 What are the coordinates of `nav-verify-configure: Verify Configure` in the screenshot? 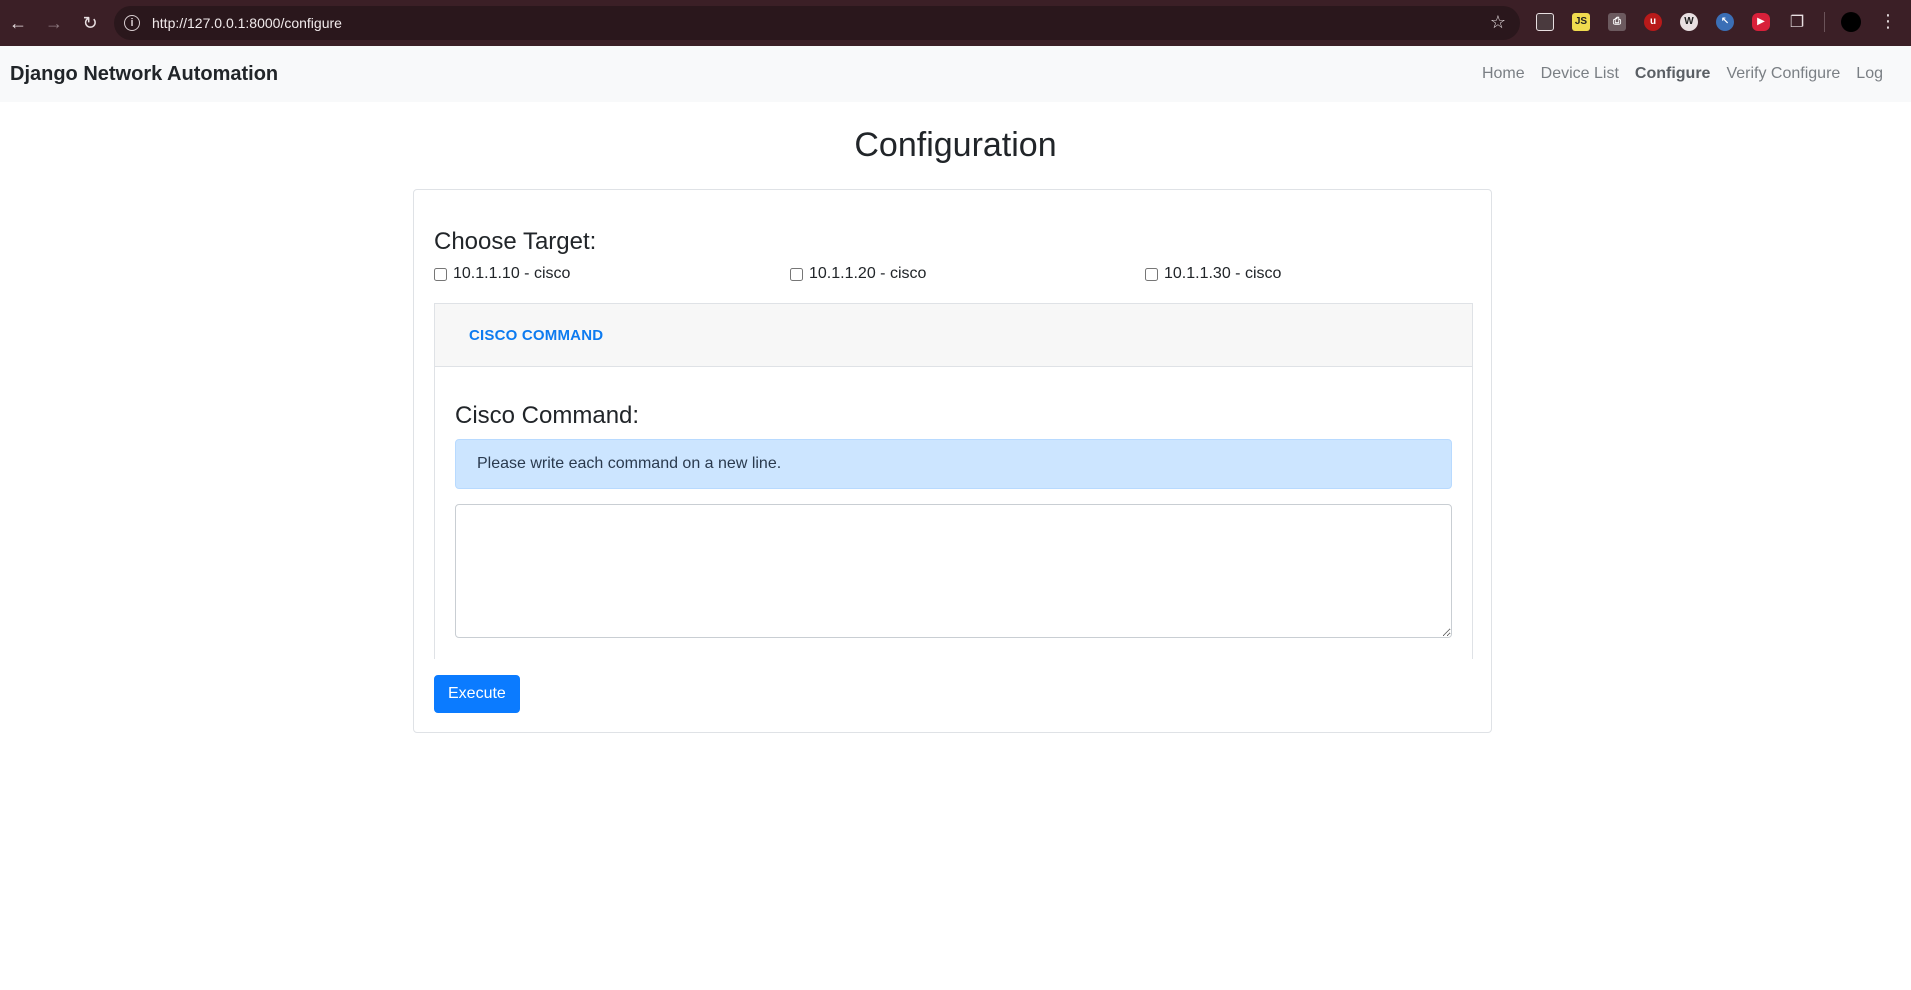 It's located at (1783, 74).